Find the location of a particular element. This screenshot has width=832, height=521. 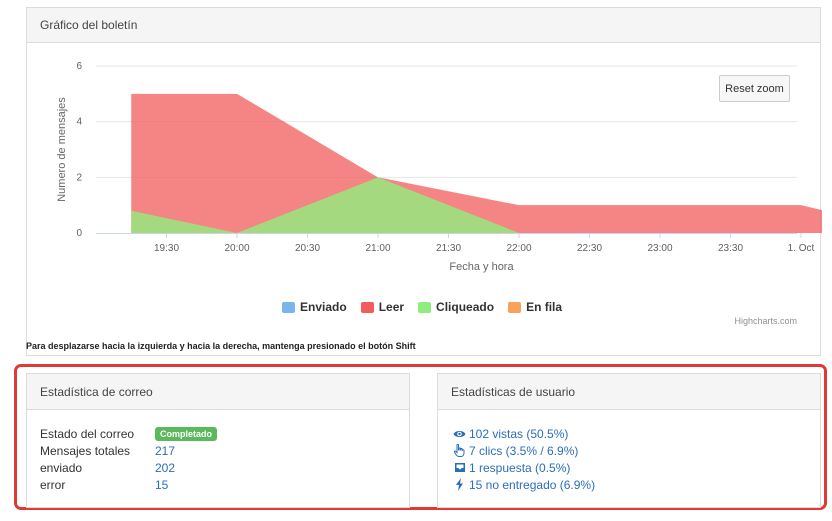

replies-text: 1 respuesta (0.5%) is located at coordinates (520, 467).